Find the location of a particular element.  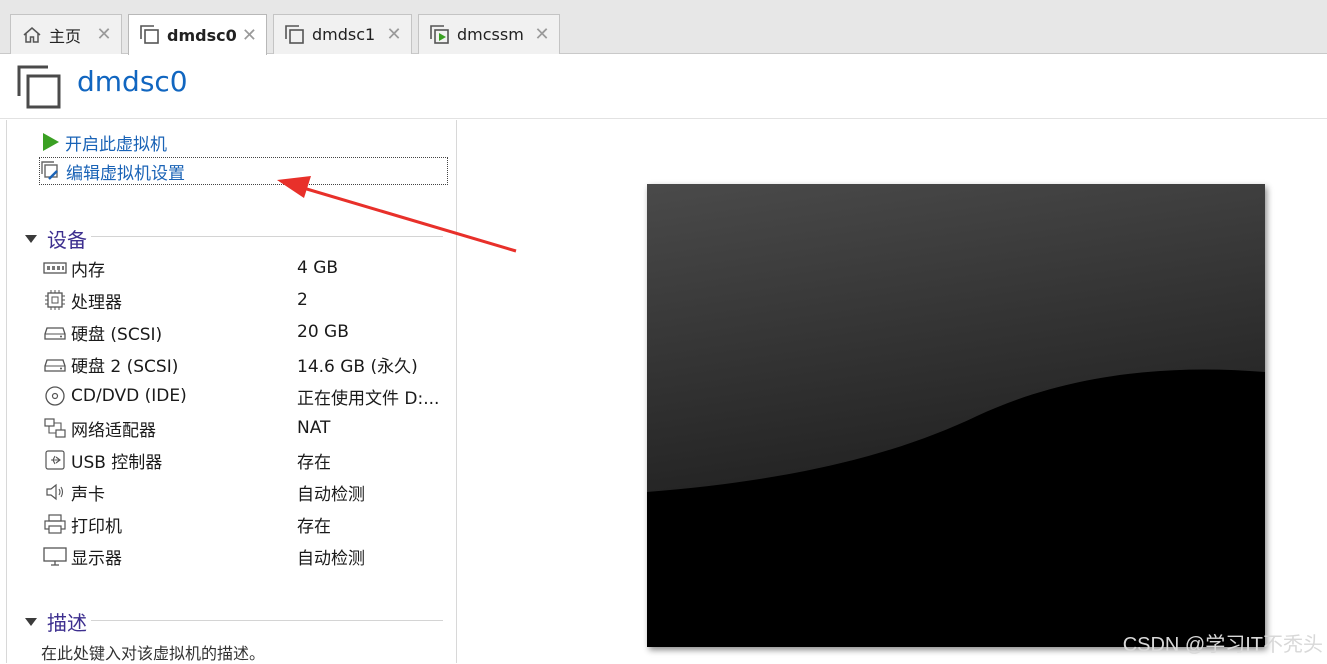

tab-dmcssm: dmcssm ✕ is located at coordinates (489, 34).